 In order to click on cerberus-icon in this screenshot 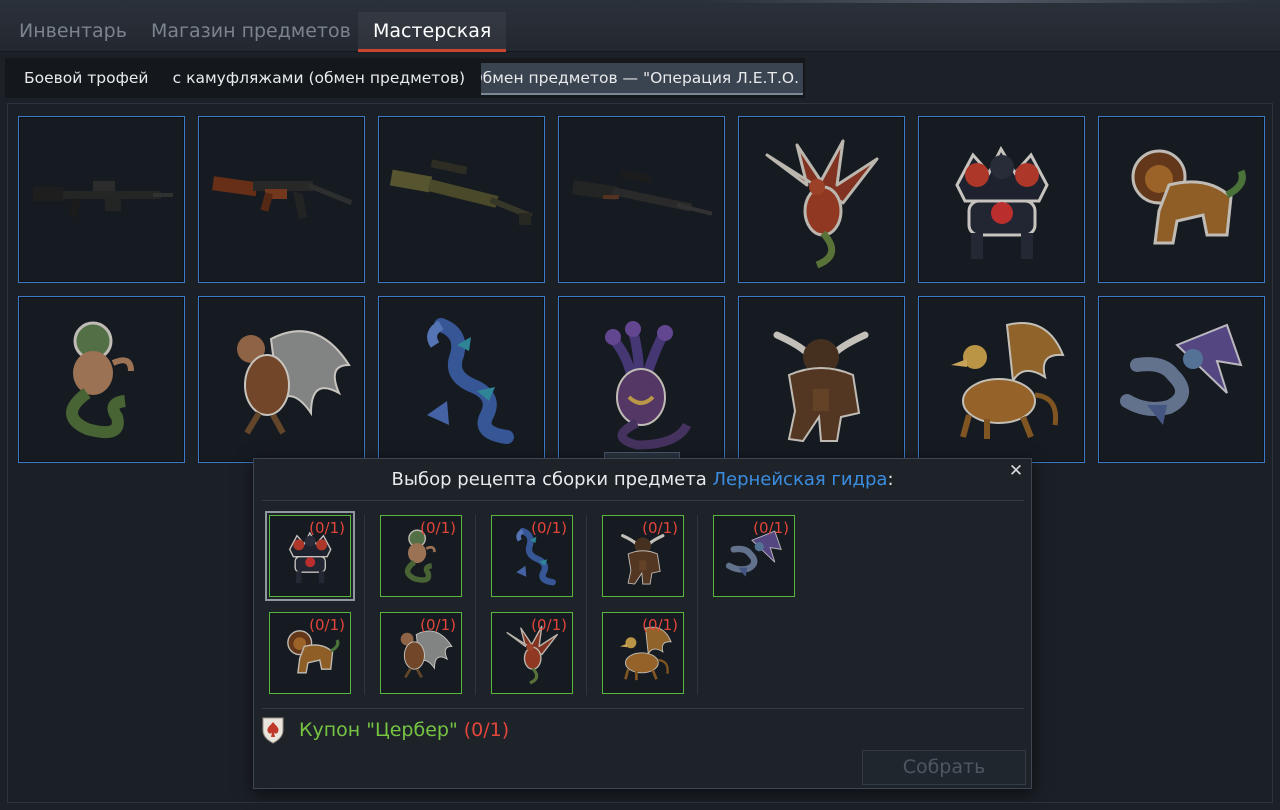, I will do `click(1002, 202)`.